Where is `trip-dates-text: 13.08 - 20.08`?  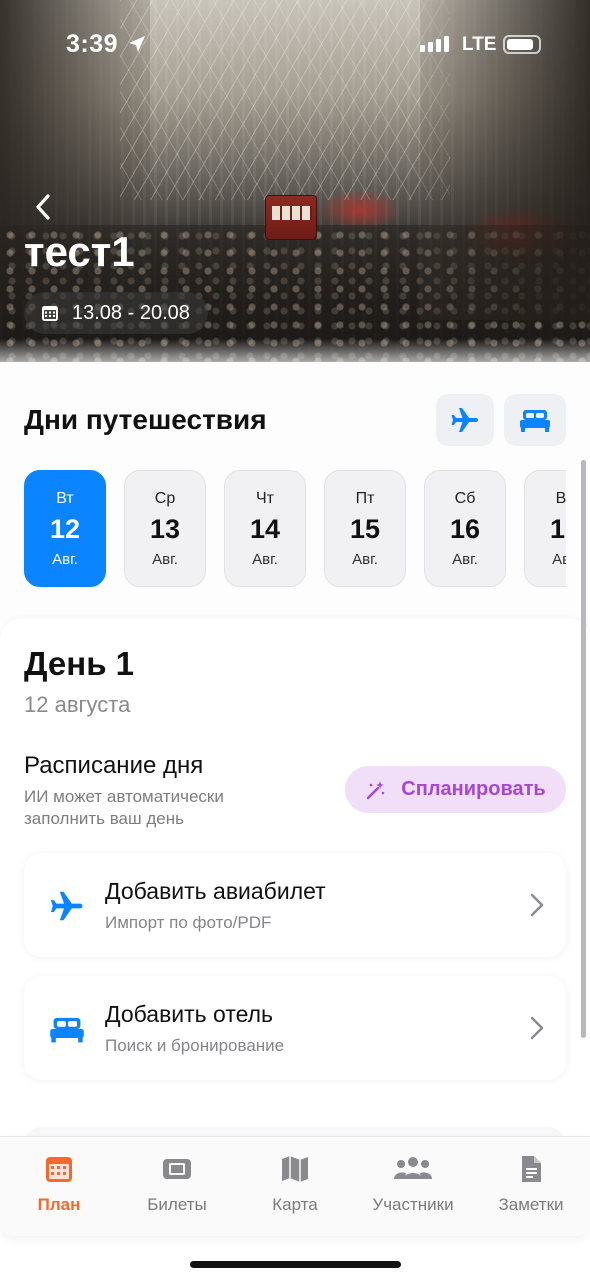
trip-dates-text: 13.08 - 20.08 is located at coordinates (131, 312).